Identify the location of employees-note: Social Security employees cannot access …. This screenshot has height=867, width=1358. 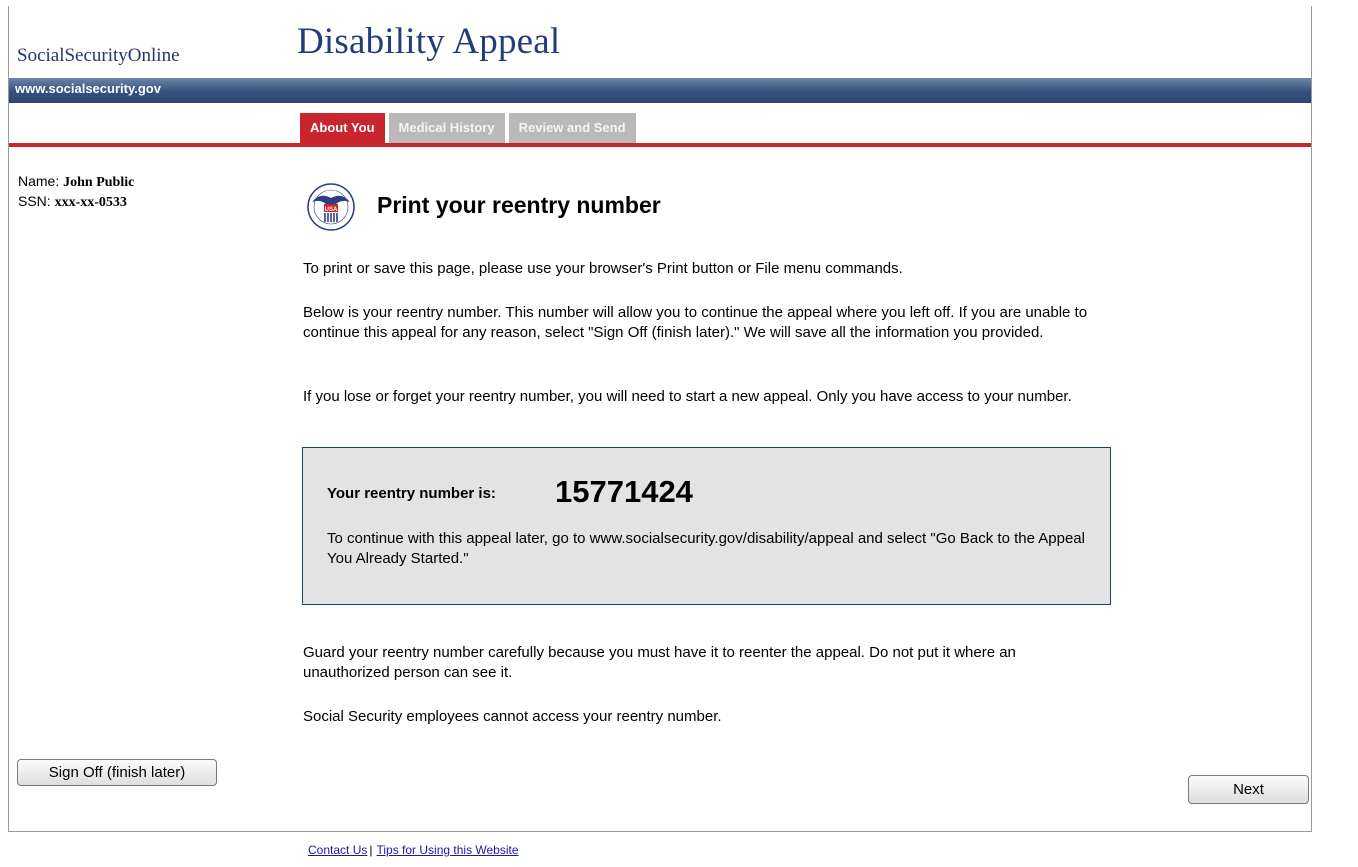
(512, 716).